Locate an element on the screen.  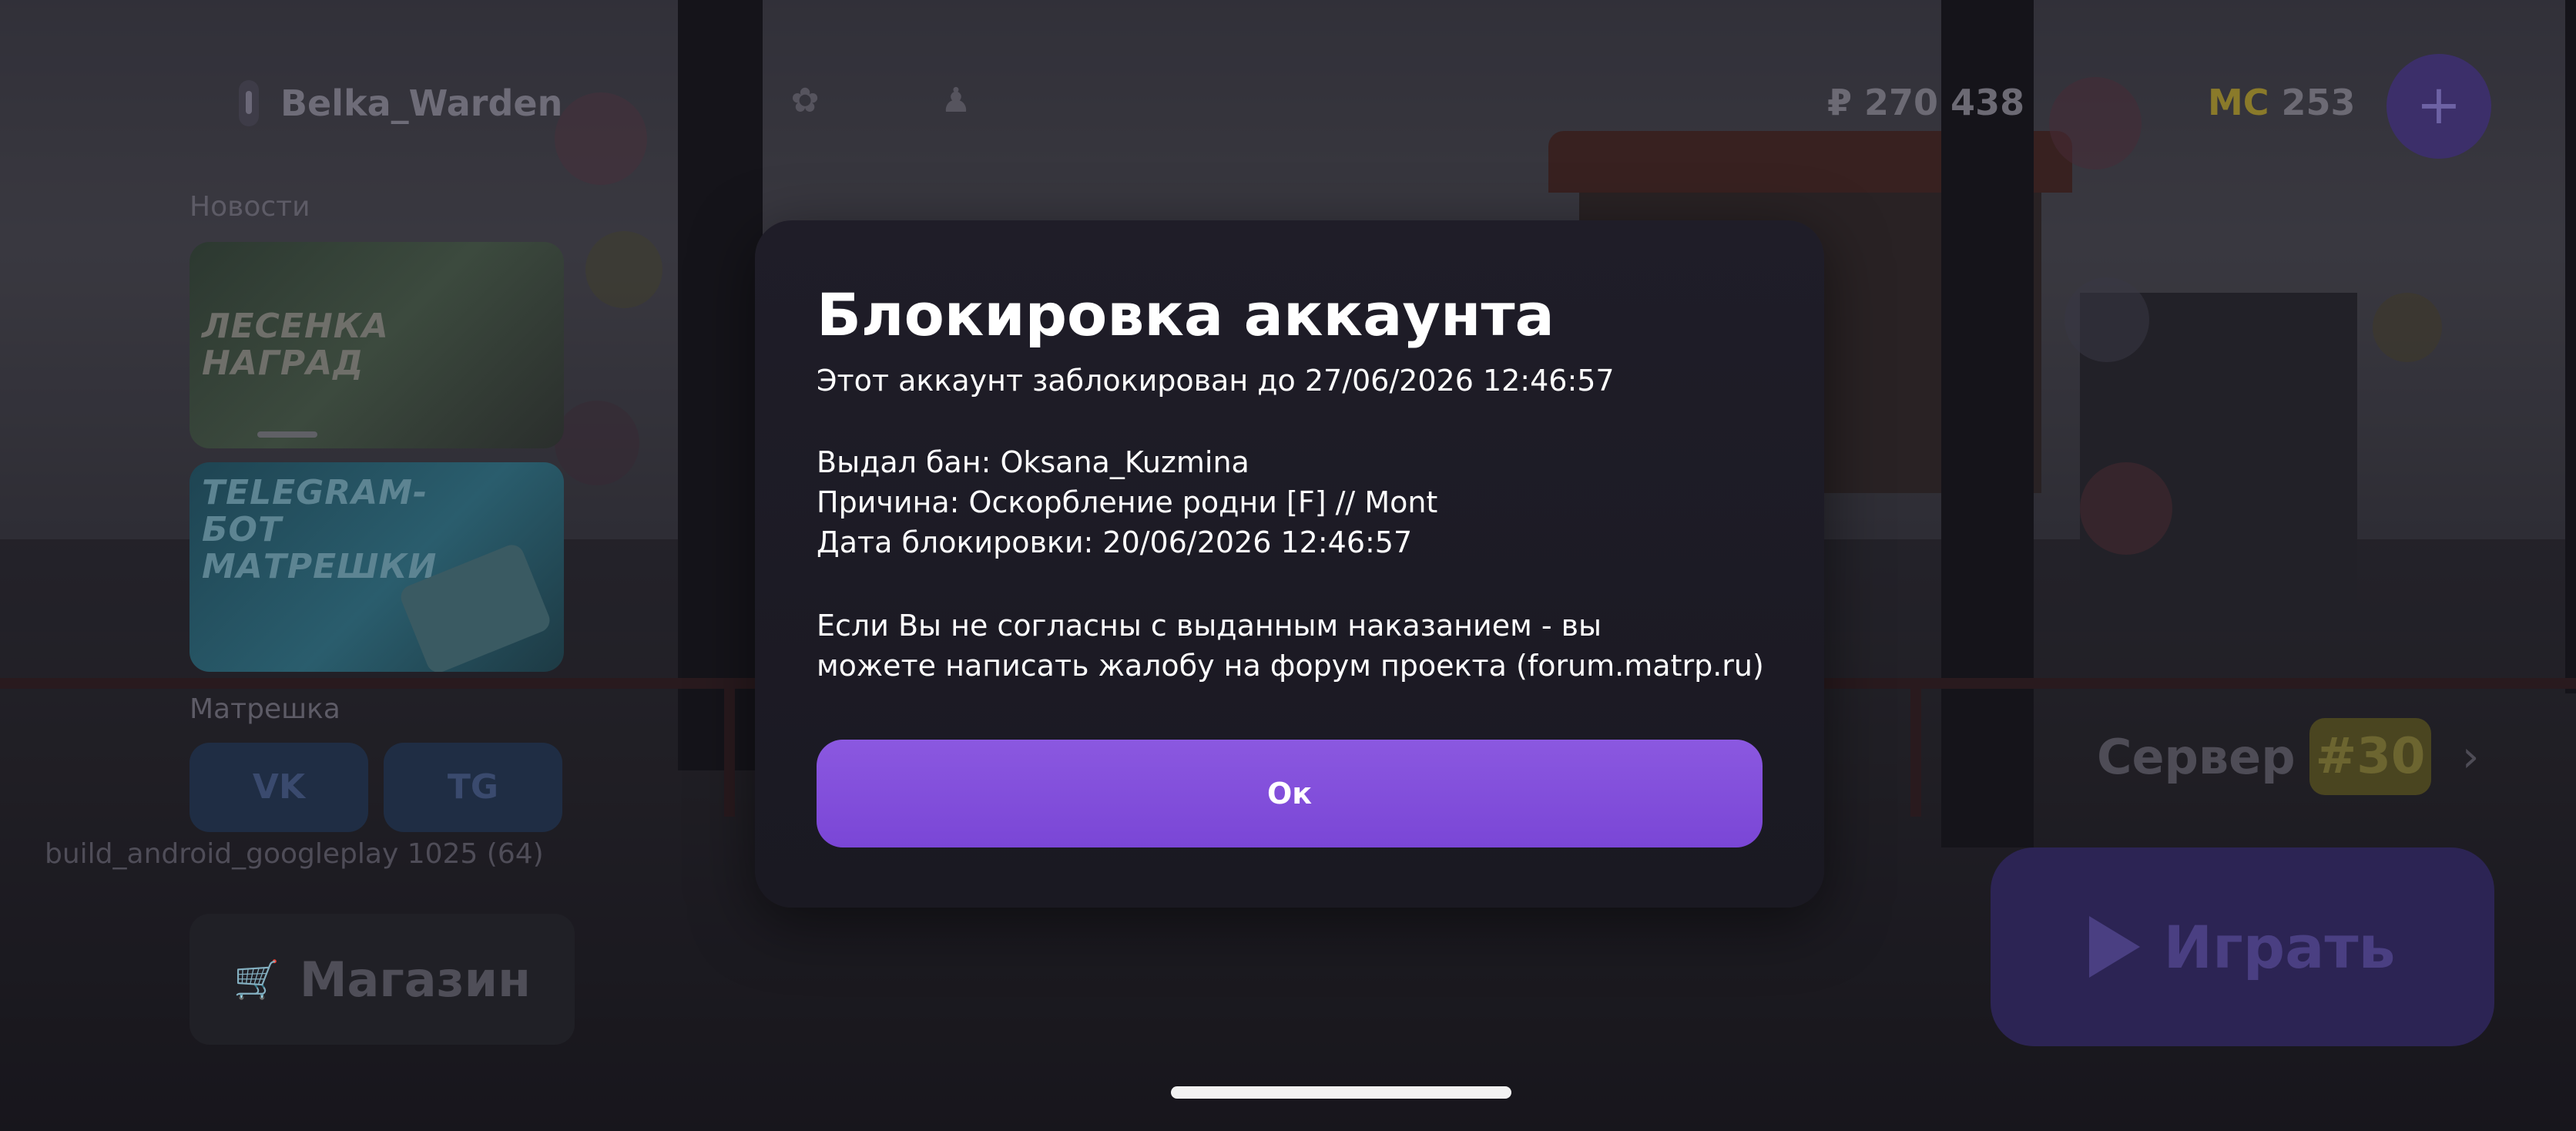
news-card: ЛЕСЕНКА НАГРАД is located at coordinates (377, 345).